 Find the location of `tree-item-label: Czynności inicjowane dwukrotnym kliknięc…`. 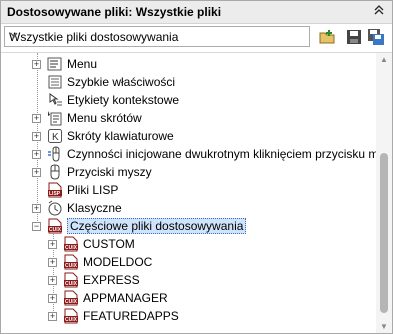

tree-item-label: Czynności inicjowane dwukrotnym kliknięc… is located at coordinates (221, 154).